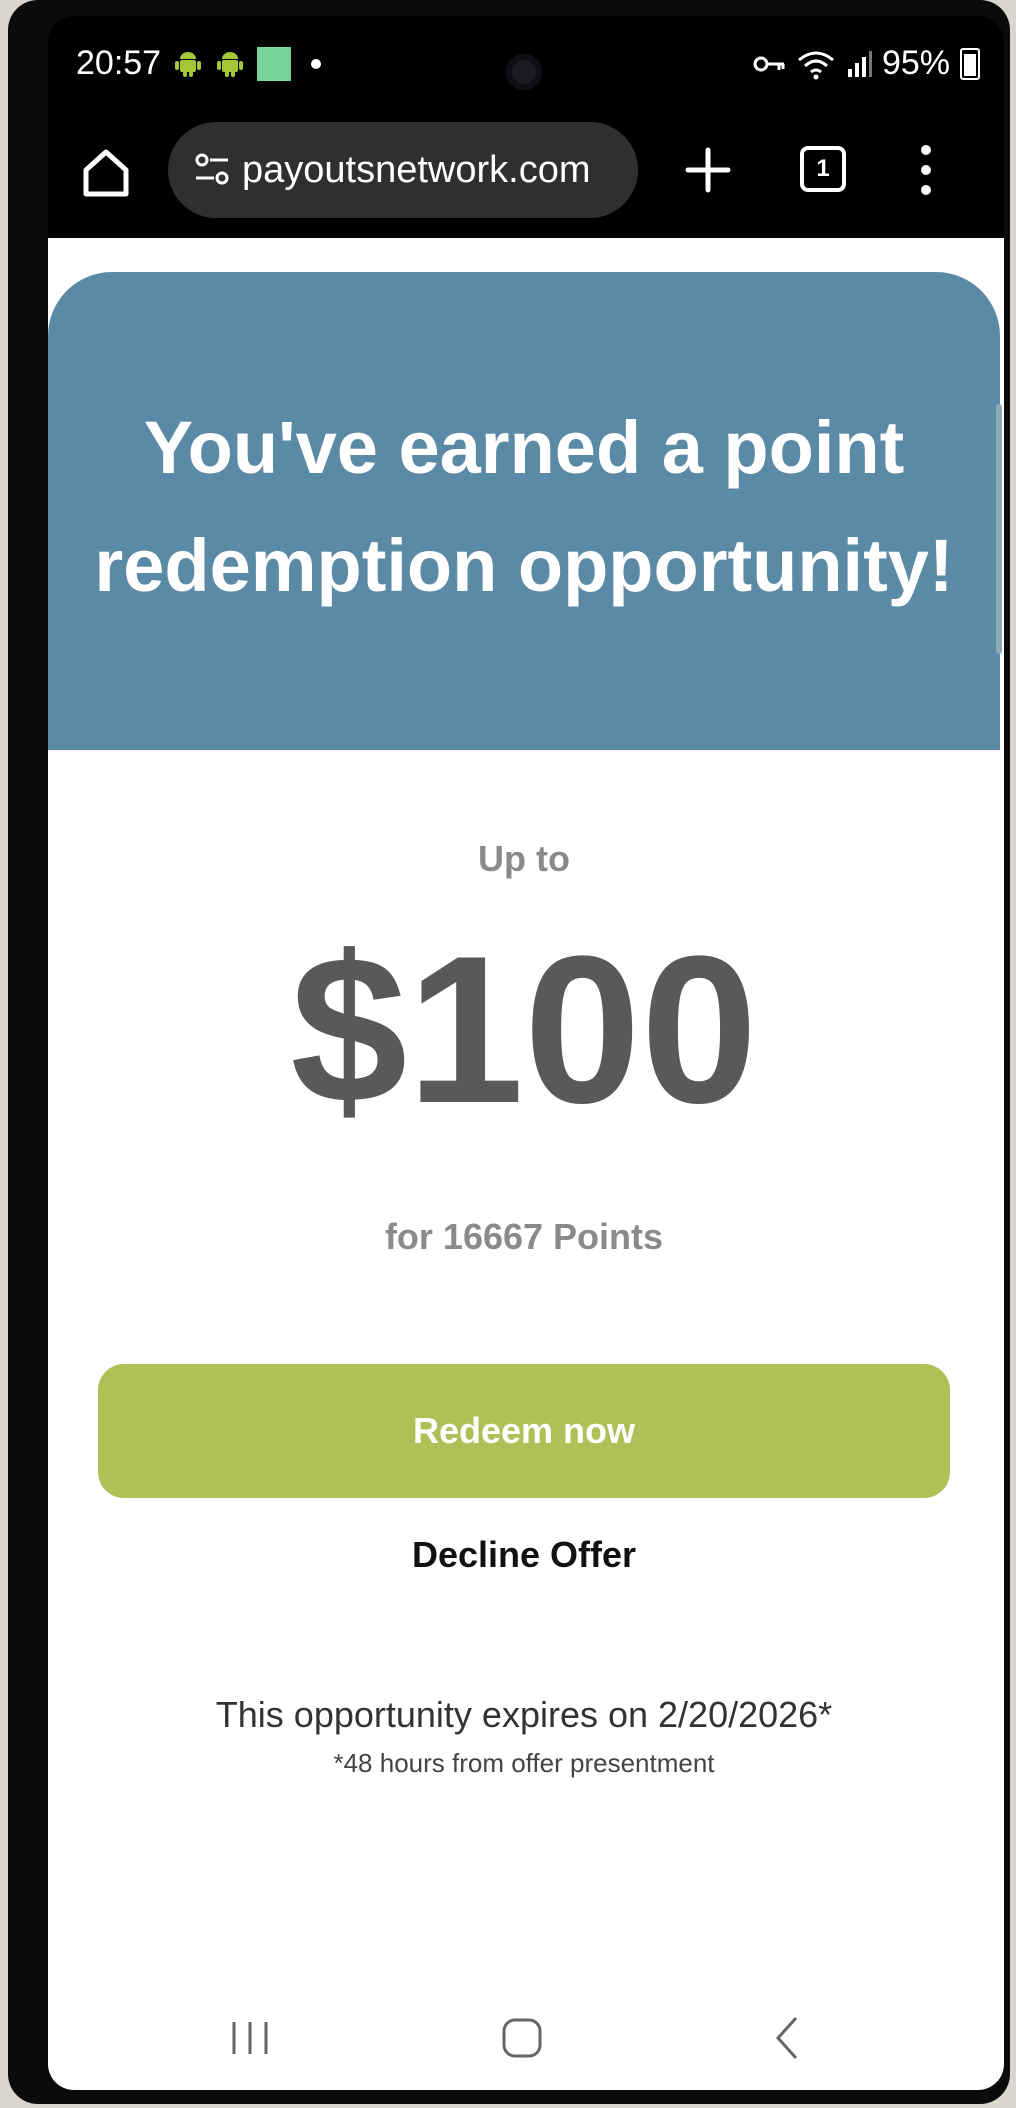 Image resolution: width=1016 pixels, height=2108 pixels. I want to click on up-to-label: Up to, so click(524, 858).